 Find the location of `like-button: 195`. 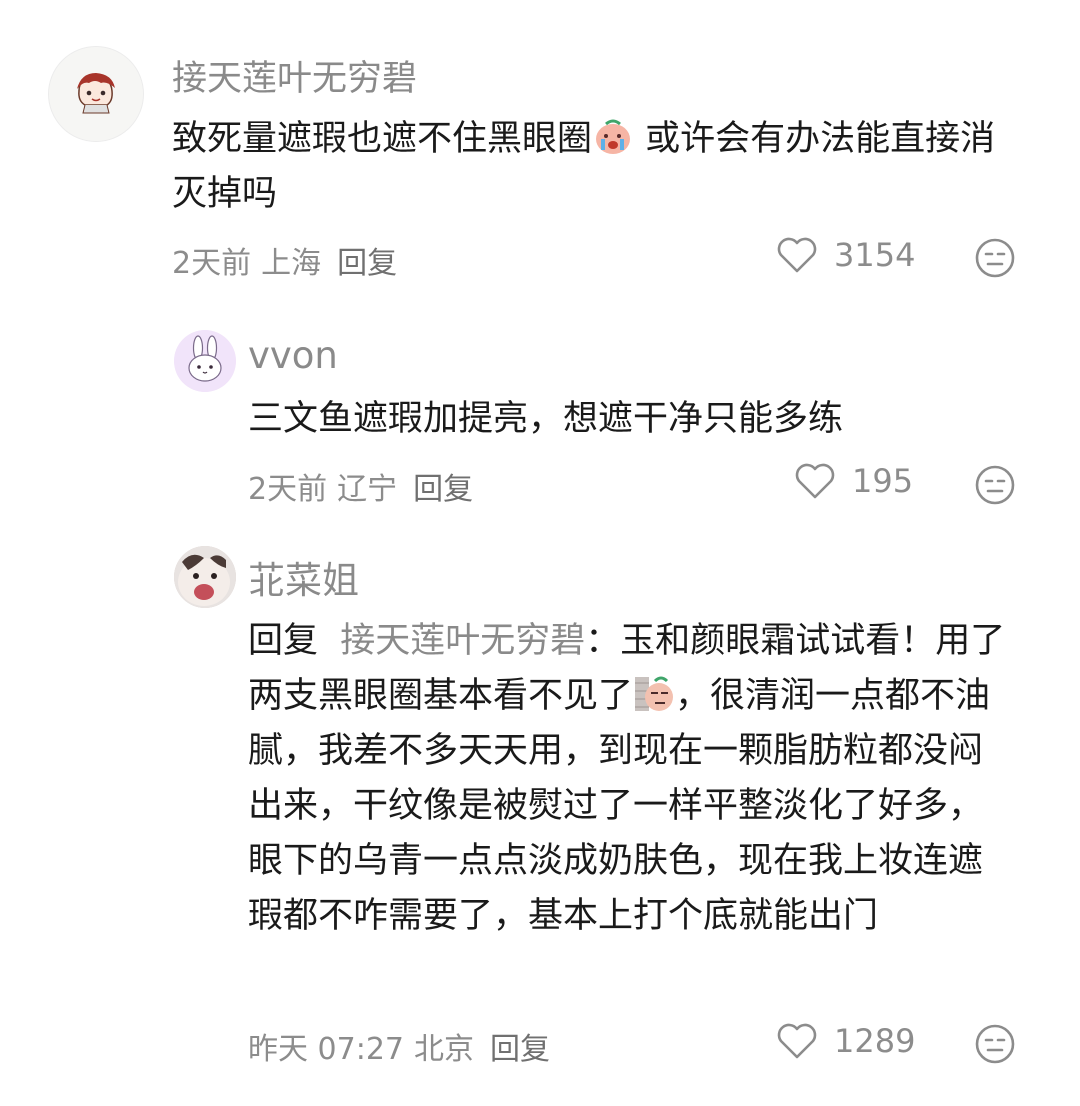

like-button: 195 is located at coordinates (853, 481).